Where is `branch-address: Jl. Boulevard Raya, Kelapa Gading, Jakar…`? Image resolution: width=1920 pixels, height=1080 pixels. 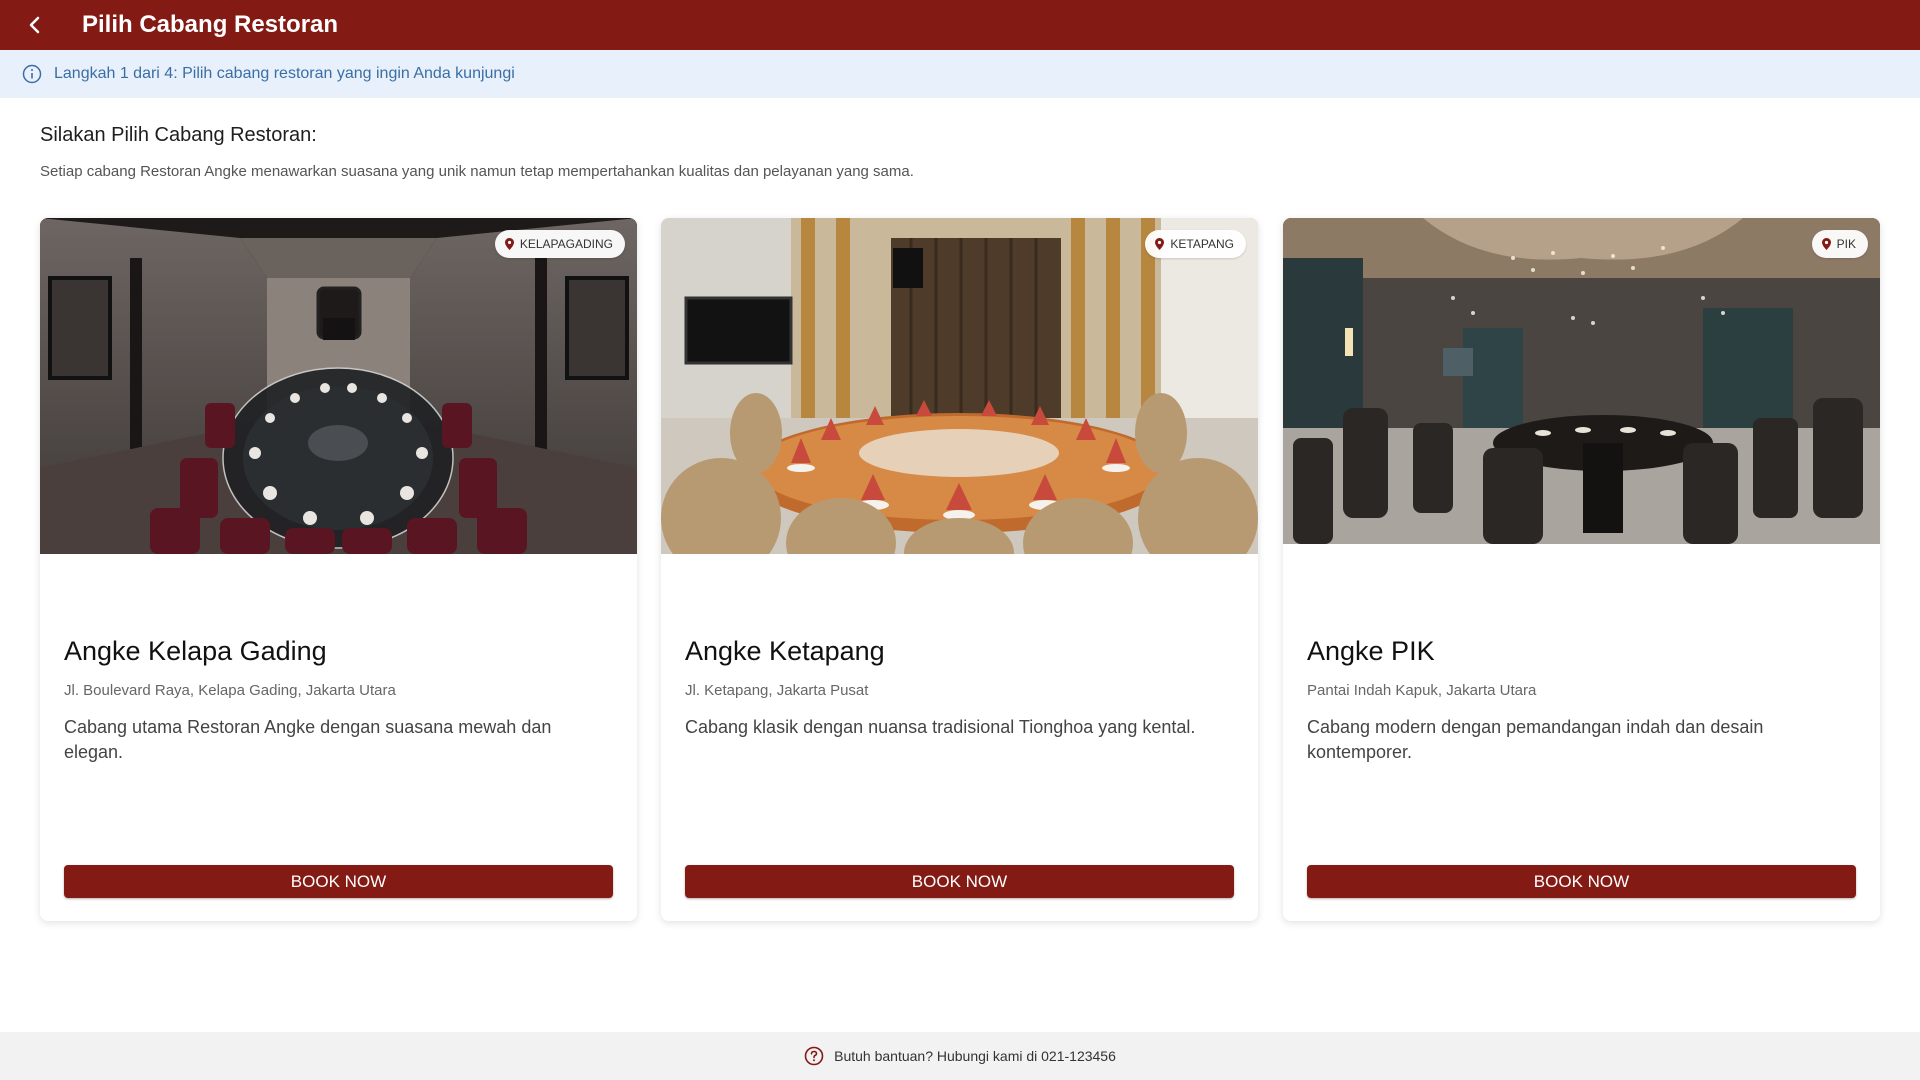 branch-address: Jl. Boulevard Raya, Kelapa Gading, Jakar… is located at coordinates (230, 690).